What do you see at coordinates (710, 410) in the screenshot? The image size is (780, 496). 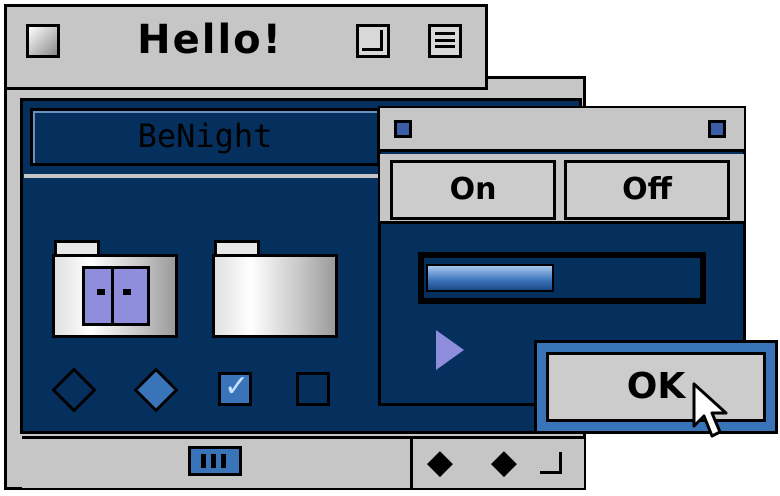 I see `arrow-cursor-icon` at bounding box center [710, 410].